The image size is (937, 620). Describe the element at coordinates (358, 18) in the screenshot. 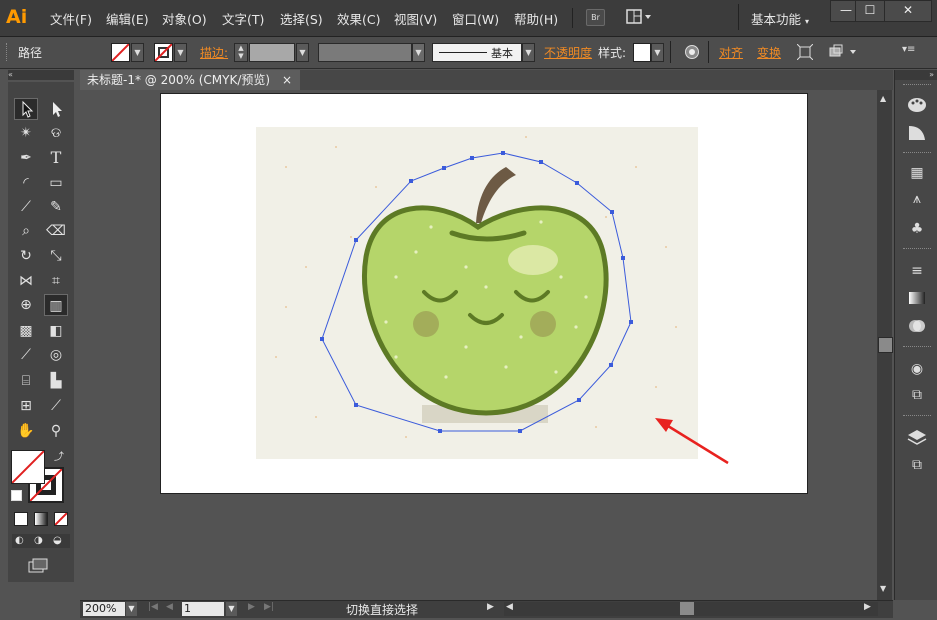

I see `menu-effect: 效果(C)` at that location.